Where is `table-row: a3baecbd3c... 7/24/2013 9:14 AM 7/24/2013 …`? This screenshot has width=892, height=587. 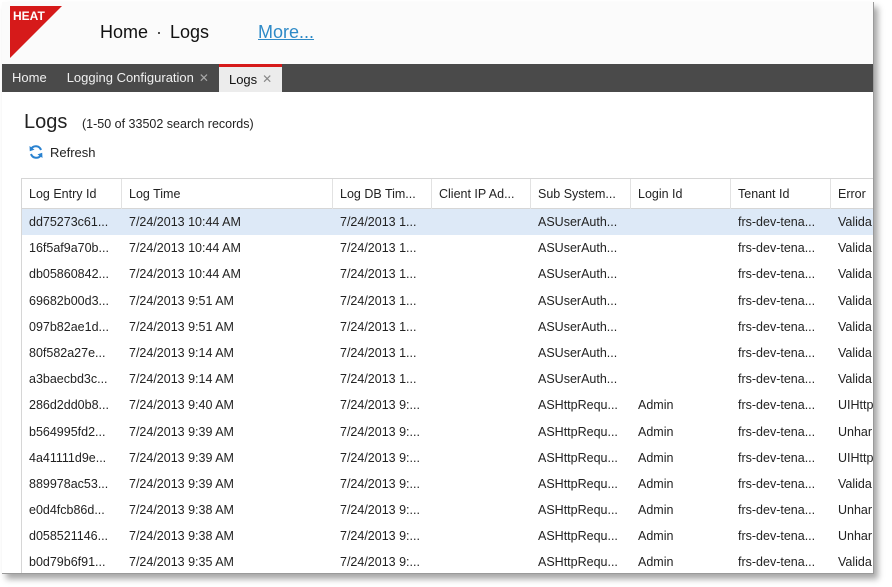
table-row: a3baecbd3c... 7/24/2013 9:14 AM 7/24/2013 … is located at coordinates (447, 379).